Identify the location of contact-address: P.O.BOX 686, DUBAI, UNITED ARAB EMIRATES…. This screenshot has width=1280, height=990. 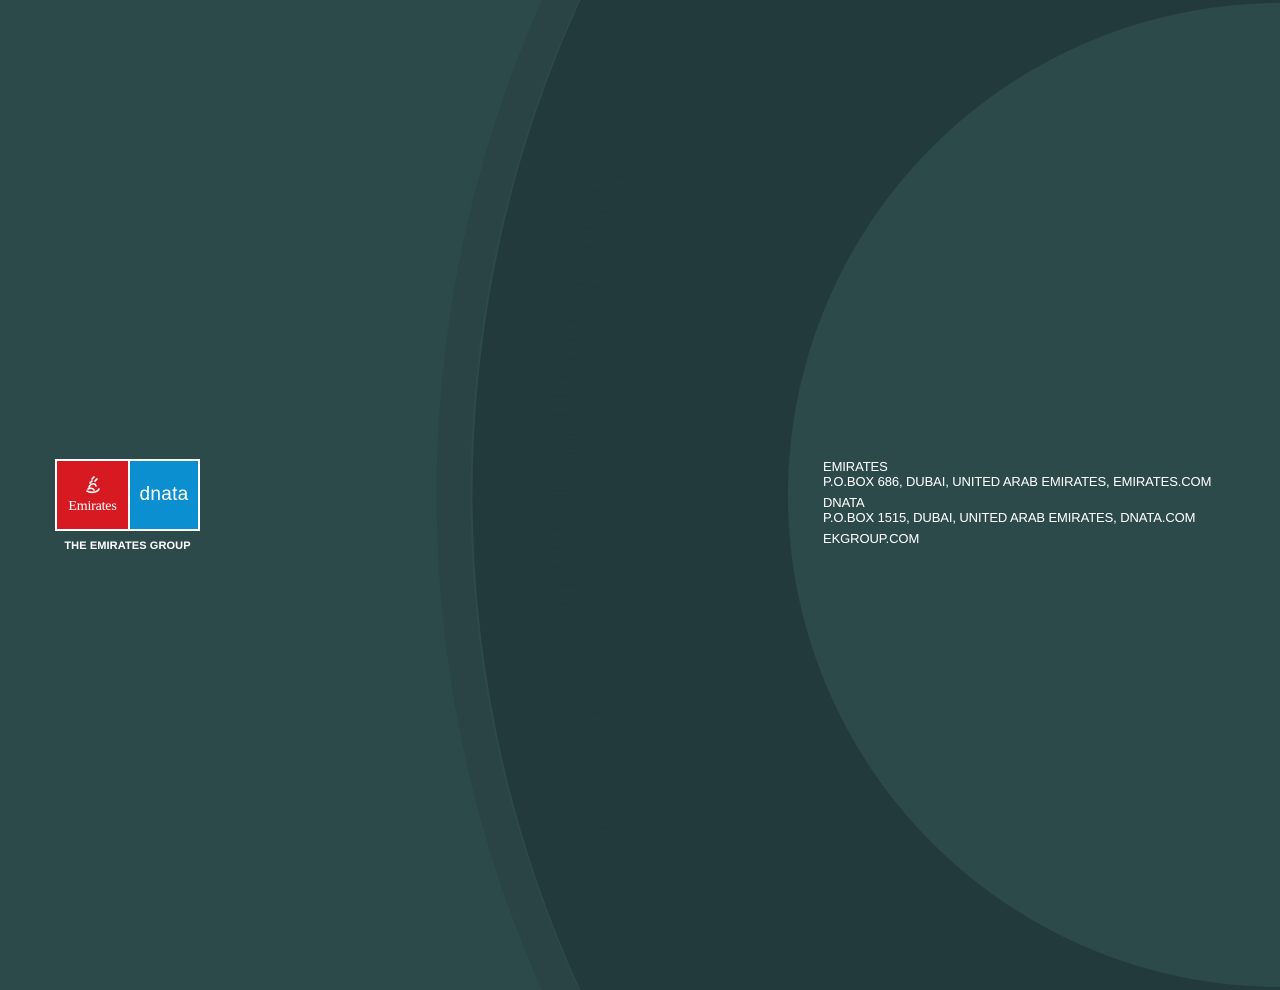
(1017, 481).